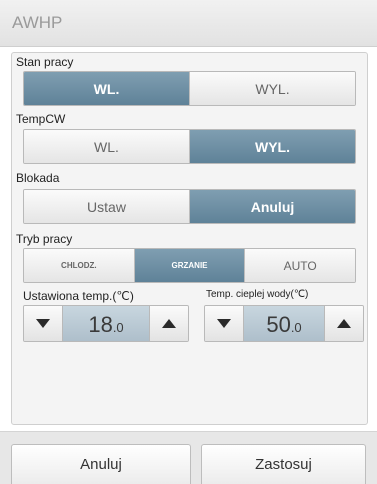 The width and height of the screenshot is (377, 484). Describe the element at coordinates (283, 464) in the screenshot. I see `apply-button: Zastosuj` at that location.